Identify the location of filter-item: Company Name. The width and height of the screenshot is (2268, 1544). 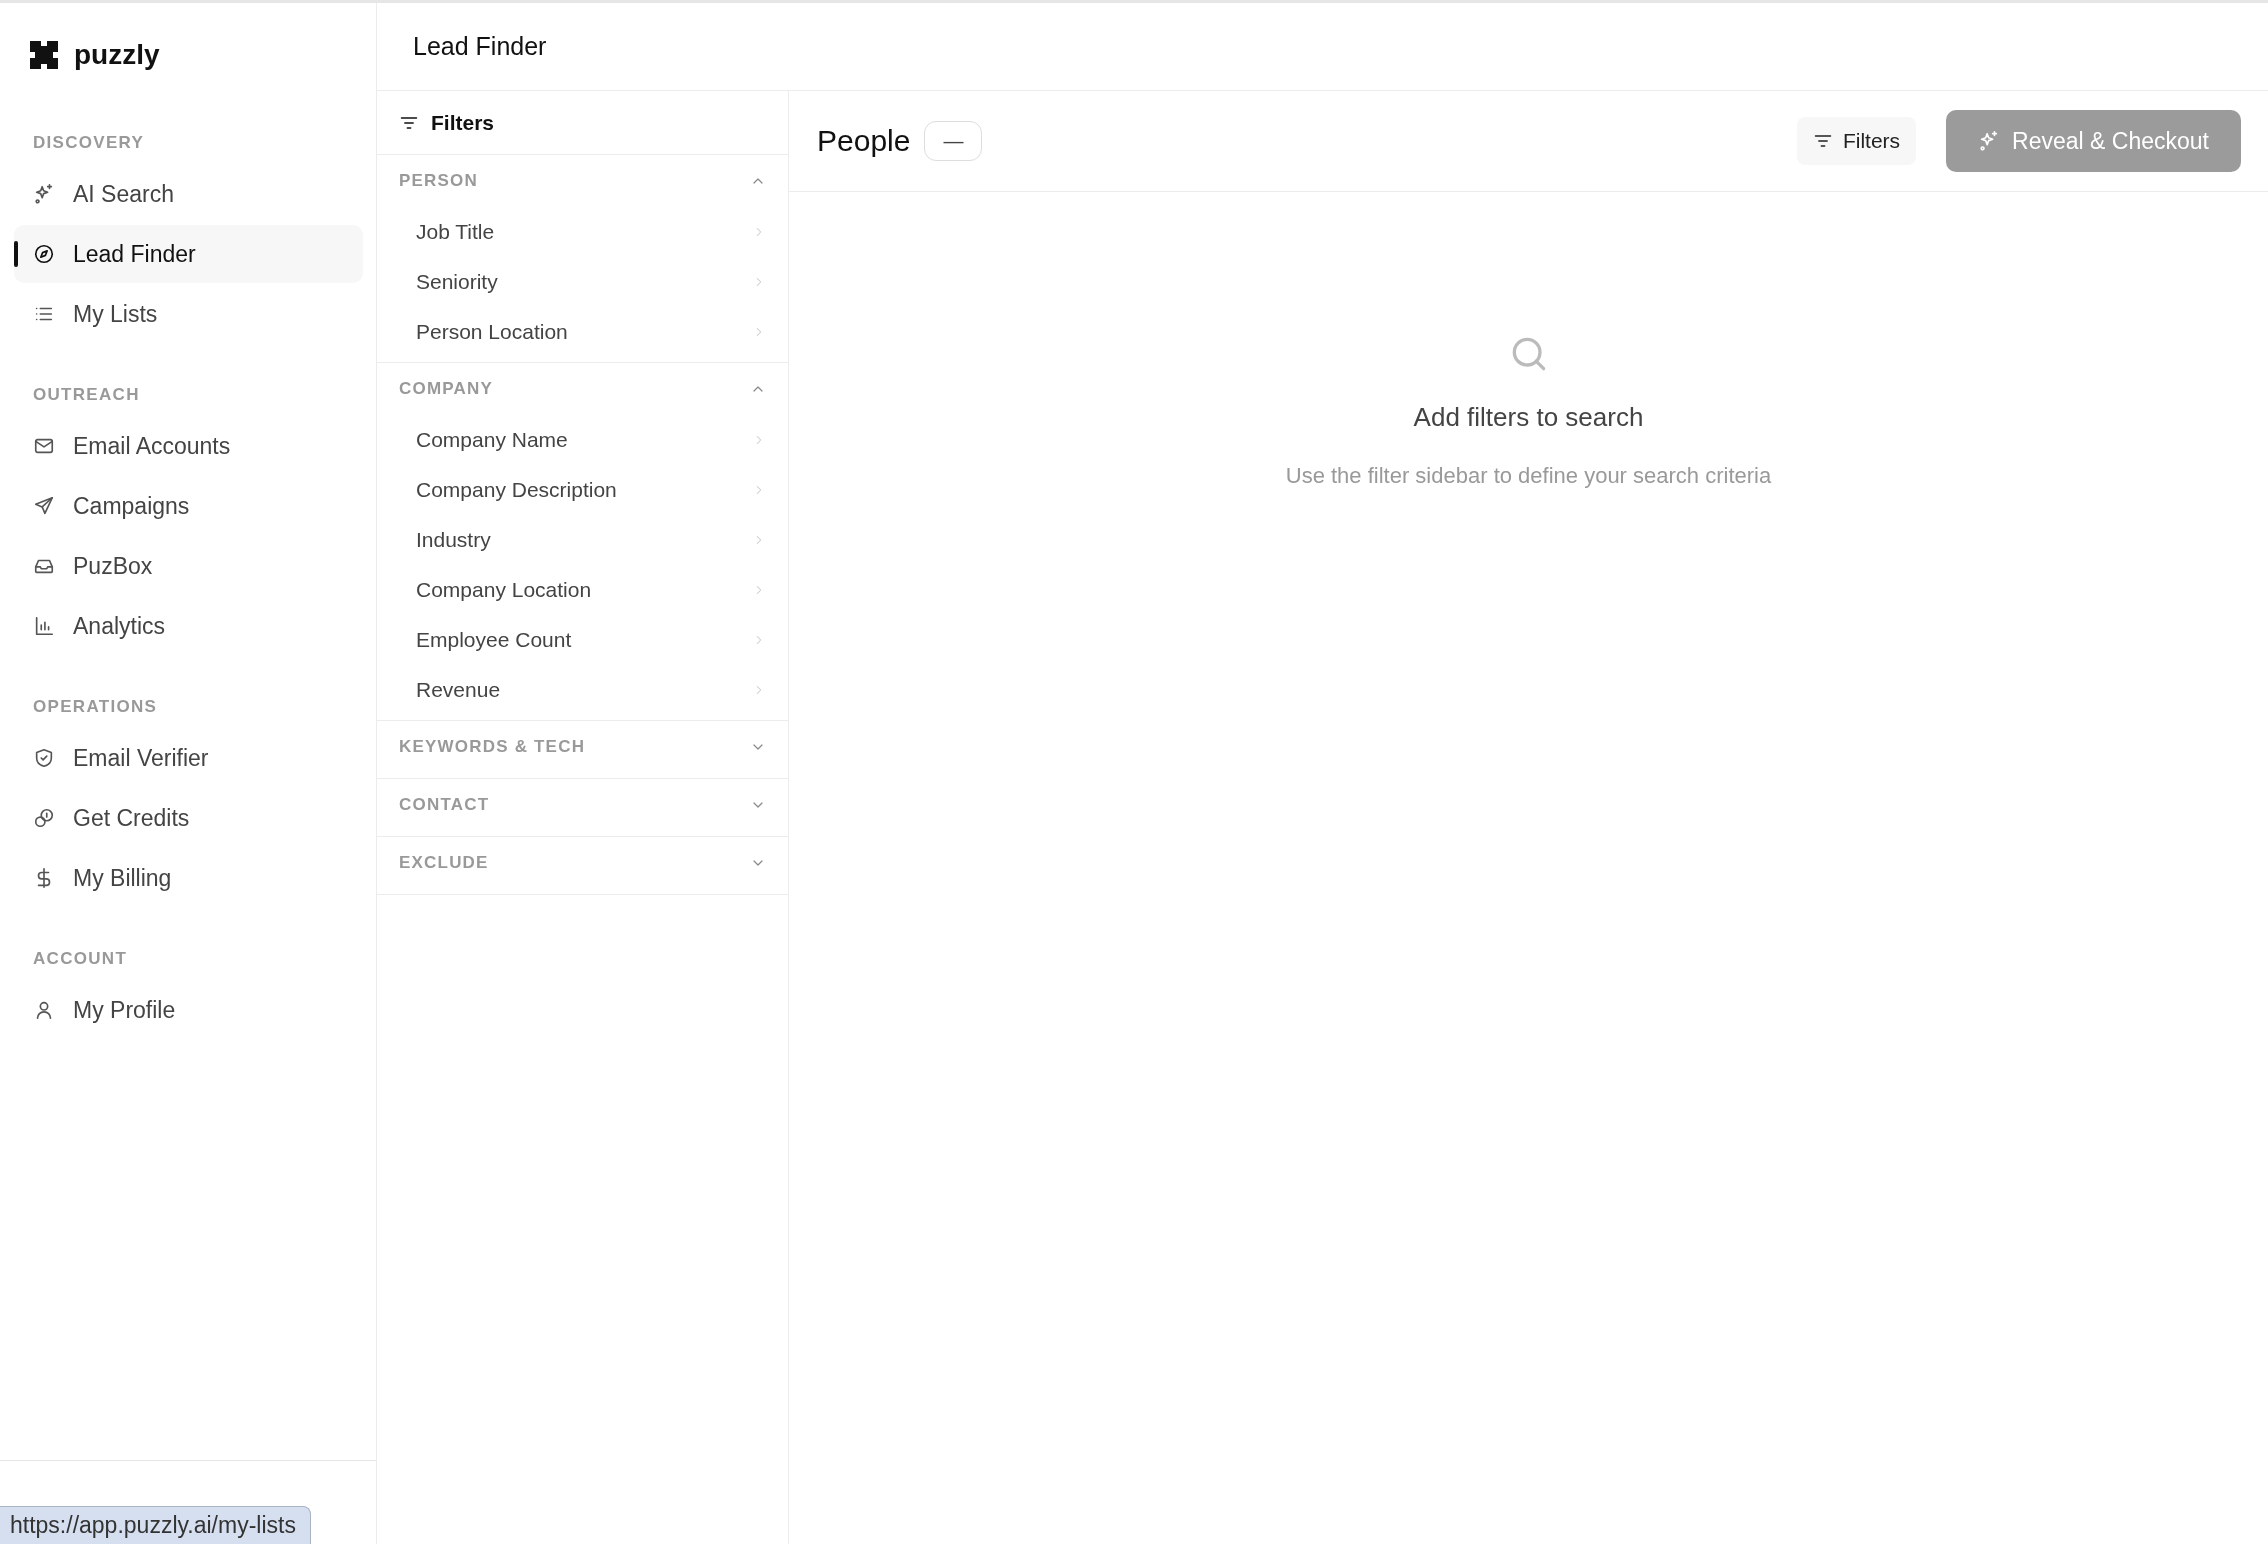
(582, 440).